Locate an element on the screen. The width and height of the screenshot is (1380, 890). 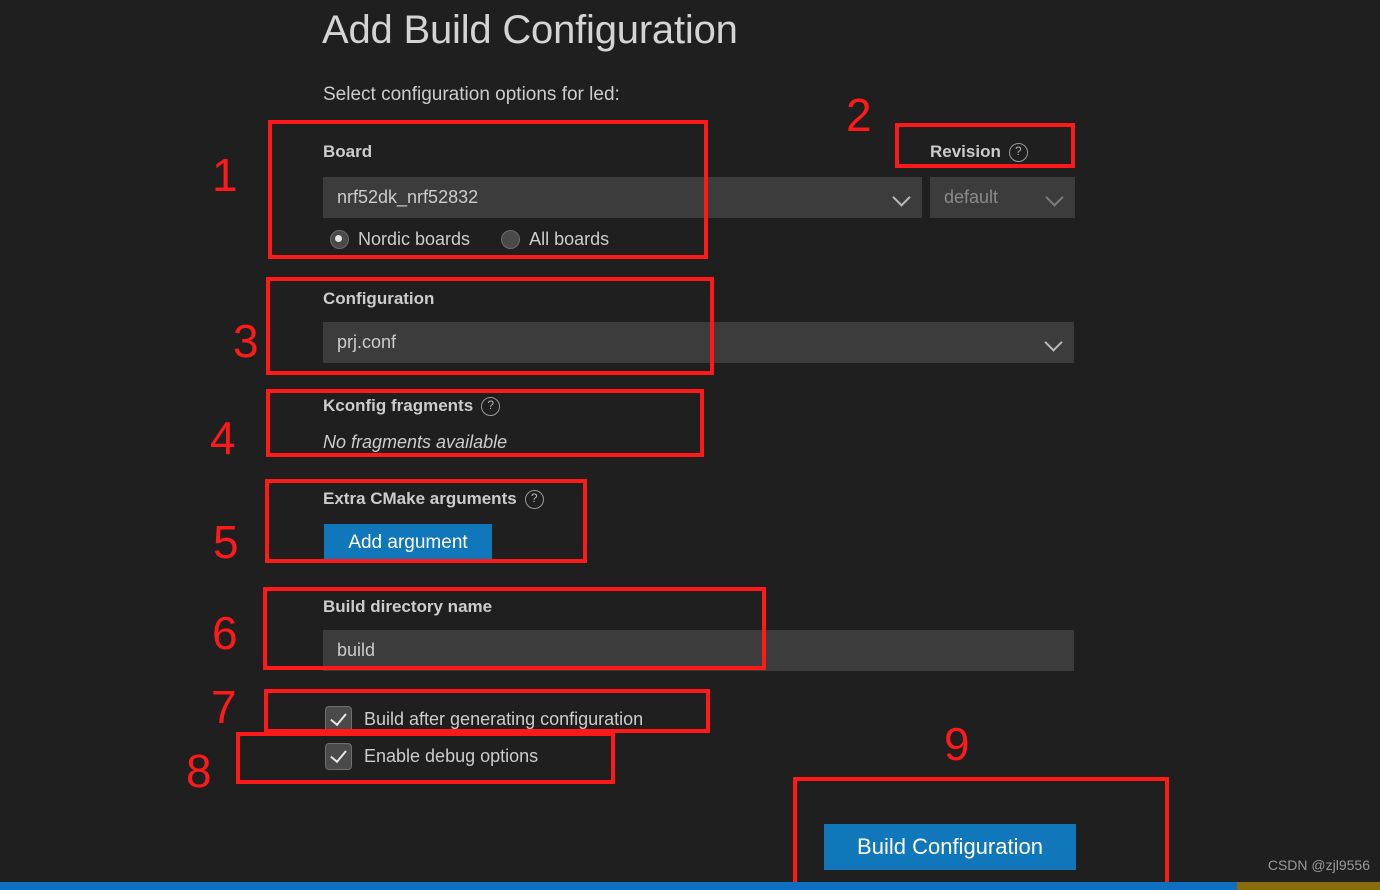
checkbox-build-after-generating: Build after generating configuration is located at coordinates (484, 719).